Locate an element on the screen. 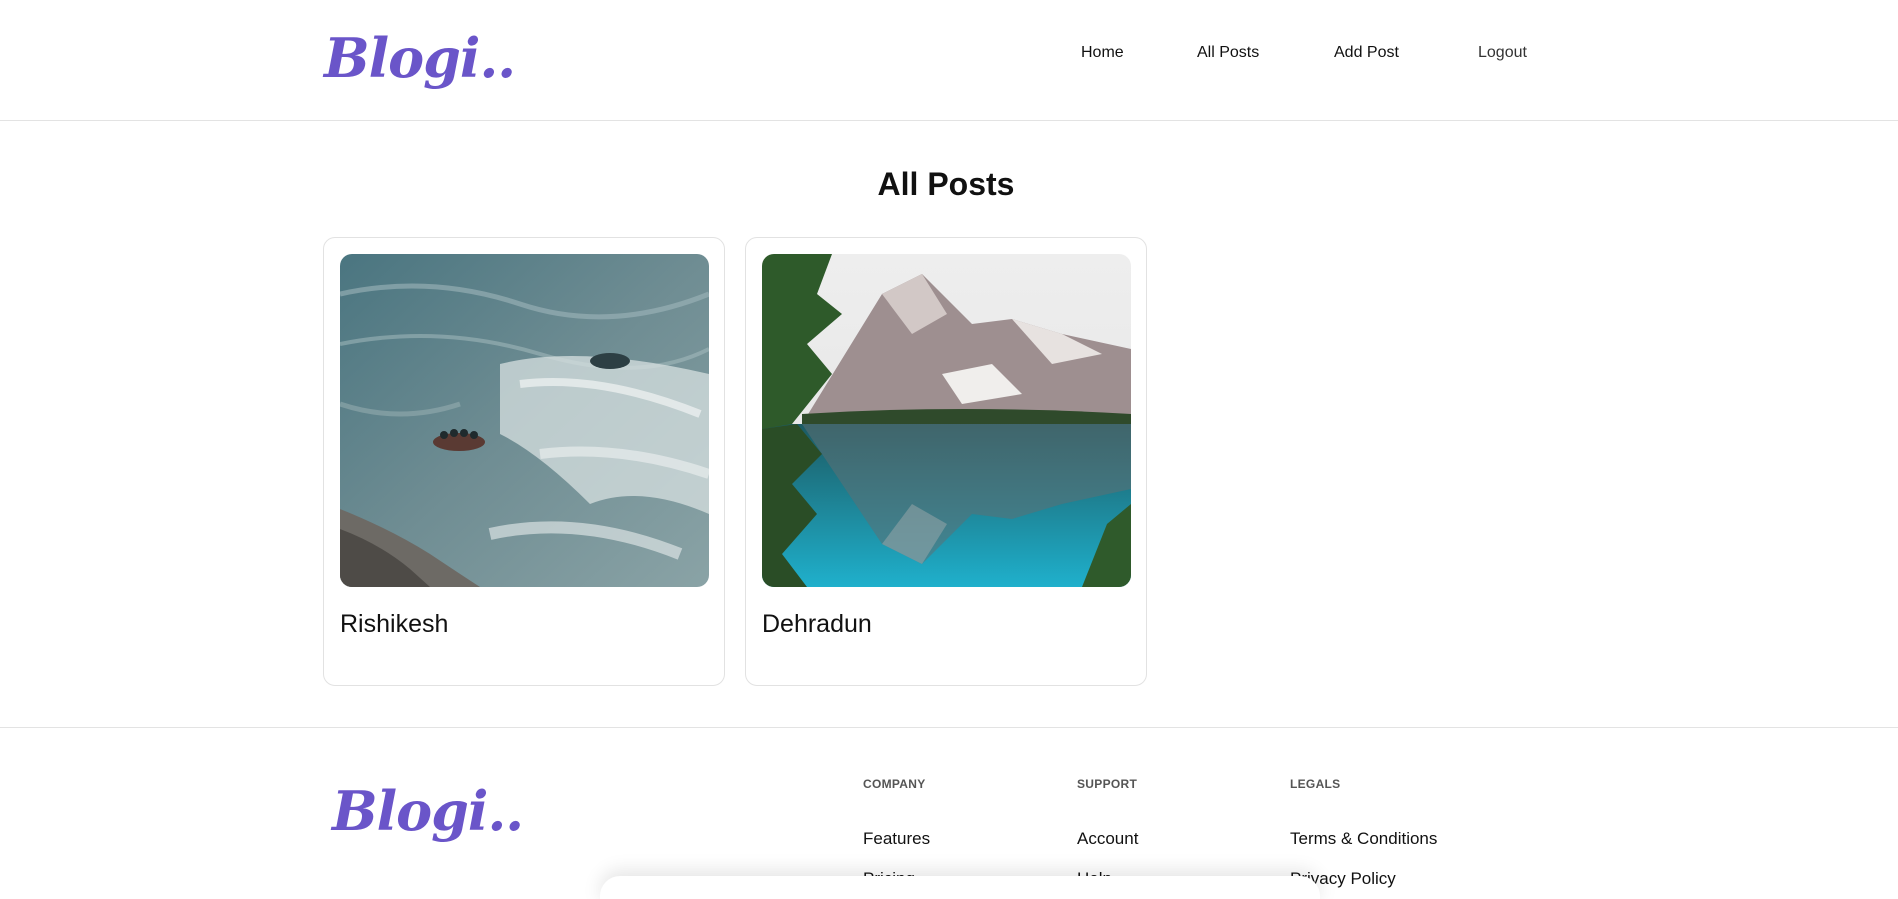  footer-heading-company: COMPANY is located at coordinates (894, 784).